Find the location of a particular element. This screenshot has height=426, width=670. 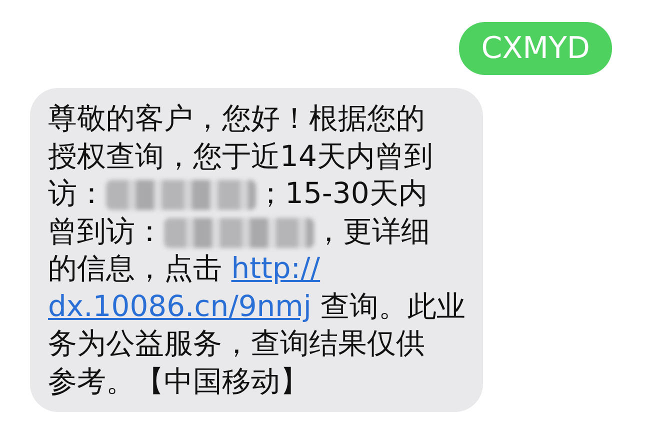

message-text: 访： is located at coordinates (77, 193).